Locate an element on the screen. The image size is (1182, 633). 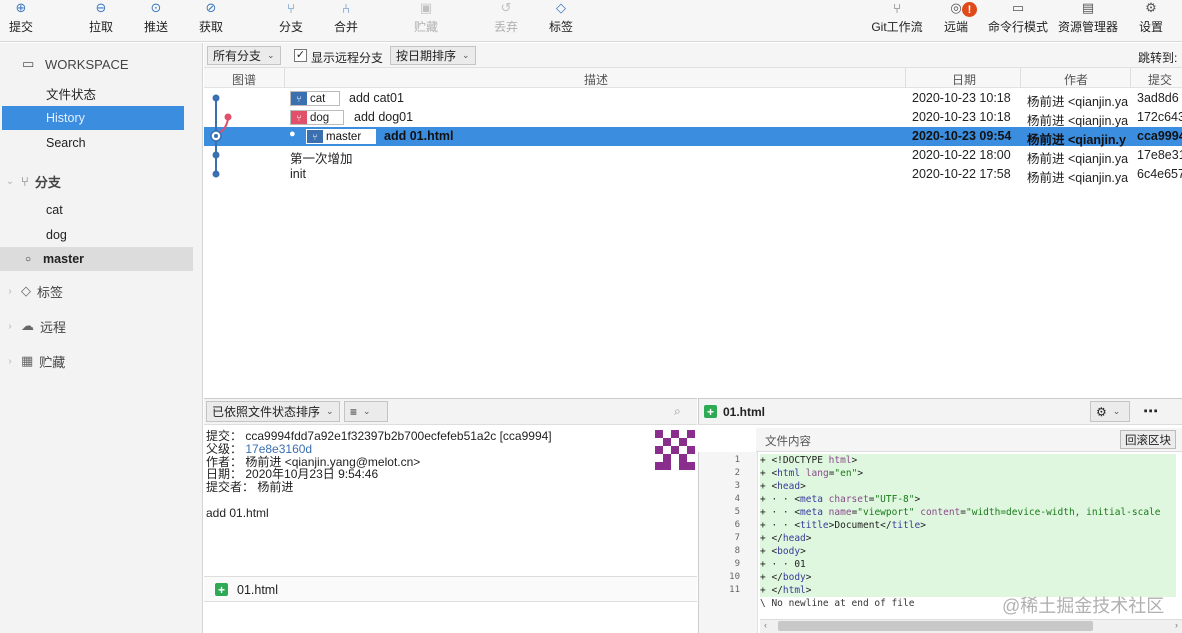
sidebar-branch-dog: dog is located at coordinates (96, 235).